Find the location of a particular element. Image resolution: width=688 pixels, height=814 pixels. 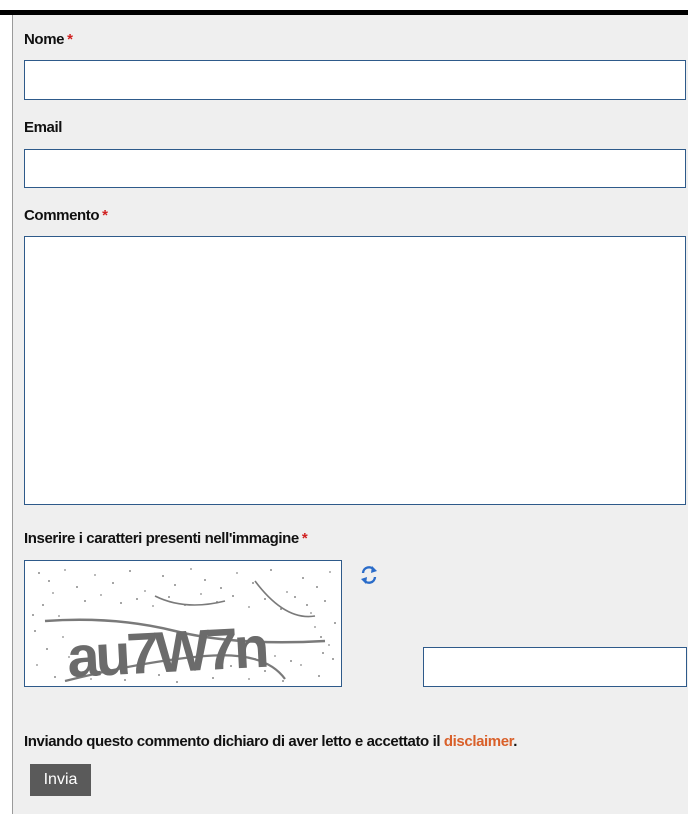

disclaimer-suffix: . is located at coordinates (515, 741).